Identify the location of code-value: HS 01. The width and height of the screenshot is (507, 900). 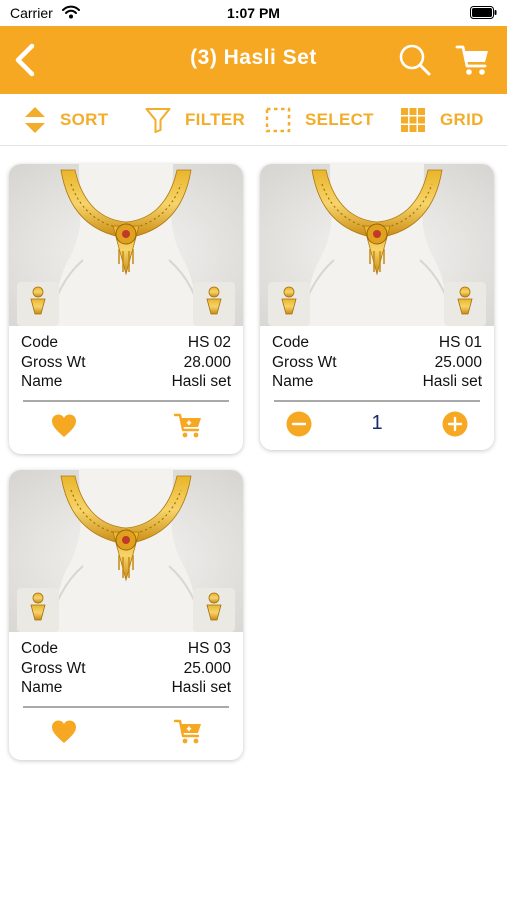
(460, 342).